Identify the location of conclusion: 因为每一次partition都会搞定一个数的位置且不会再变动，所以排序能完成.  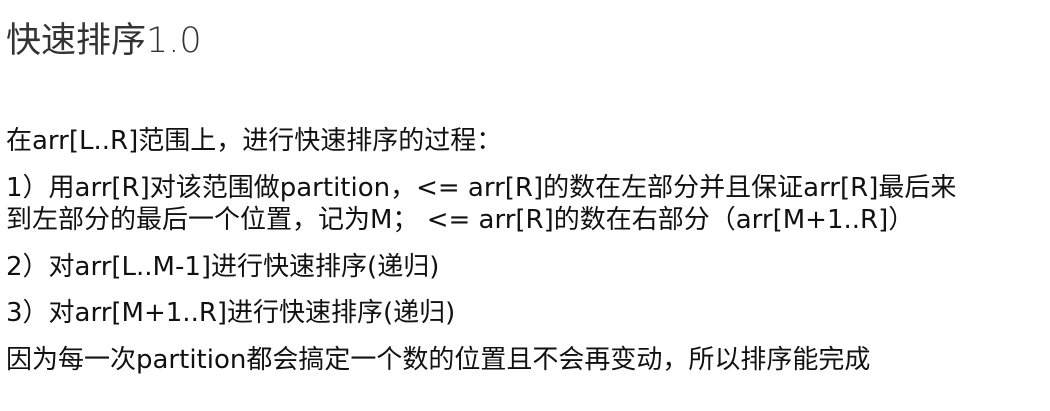
(438, 360).